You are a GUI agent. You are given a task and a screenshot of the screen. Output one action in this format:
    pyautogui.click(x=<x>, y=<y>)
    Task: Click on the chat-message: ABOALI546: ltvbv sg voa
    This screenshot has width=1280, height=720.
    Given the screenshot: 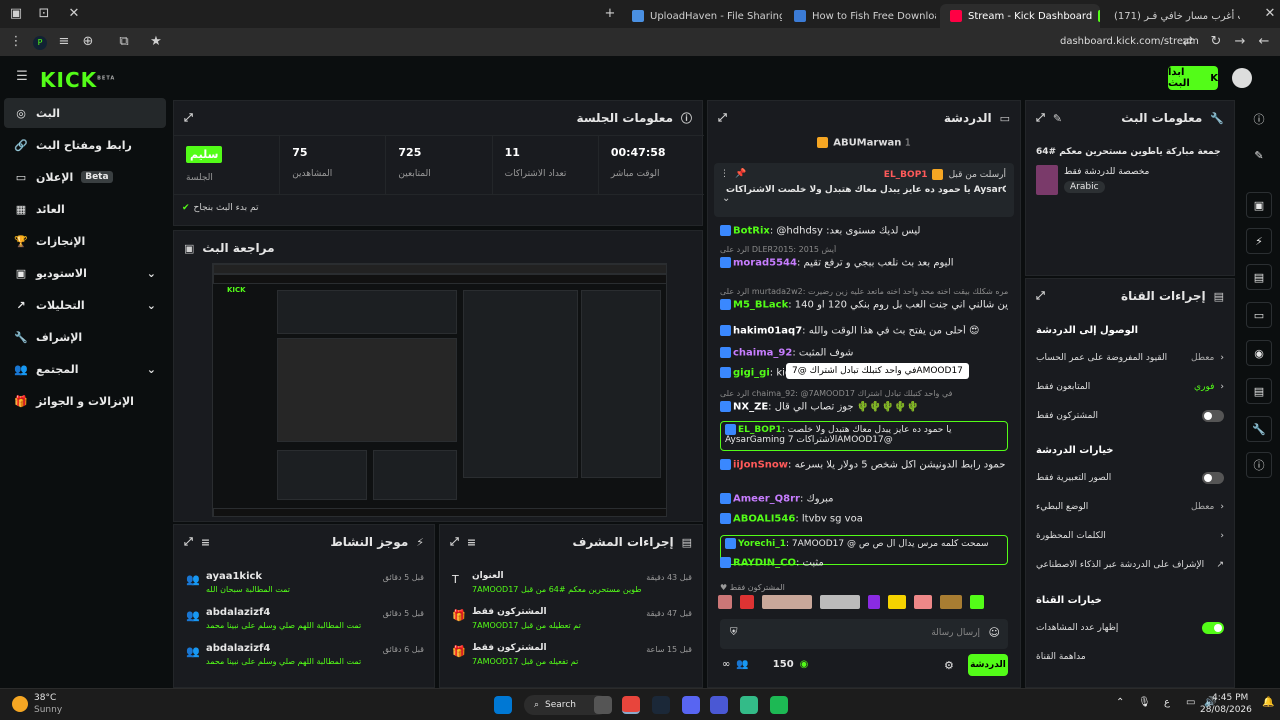 What is the action you would take?
    pyautogui.click(x=864, y=519)
    